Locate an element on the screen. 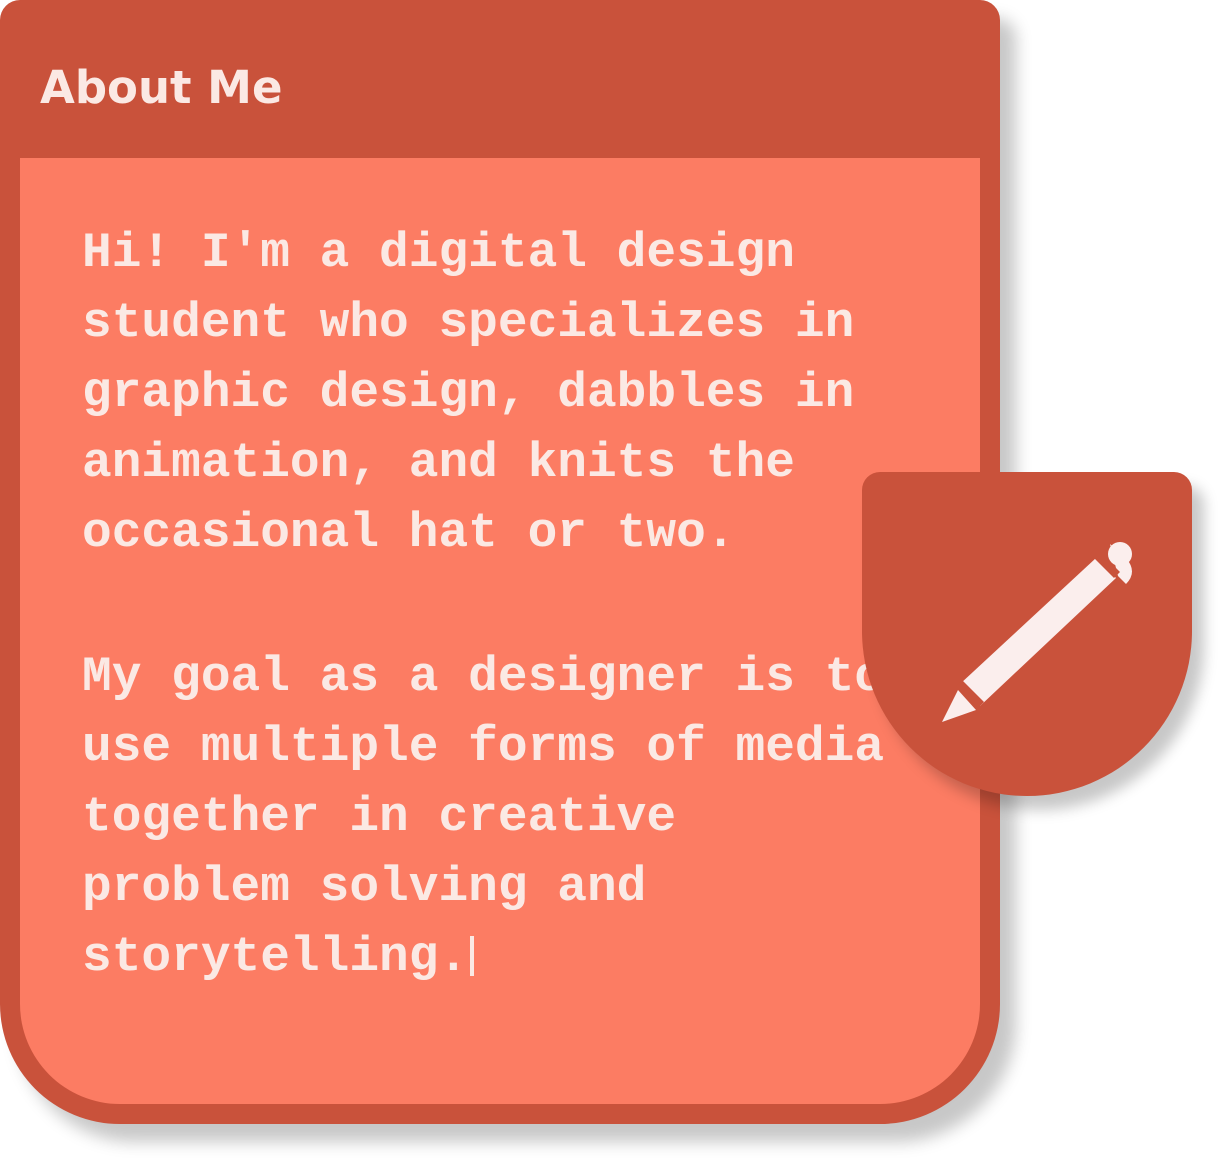 Image resolution: width=1230 pixels, height=1162 pixels. card-title: About Me is located at coordinates (161, 87).